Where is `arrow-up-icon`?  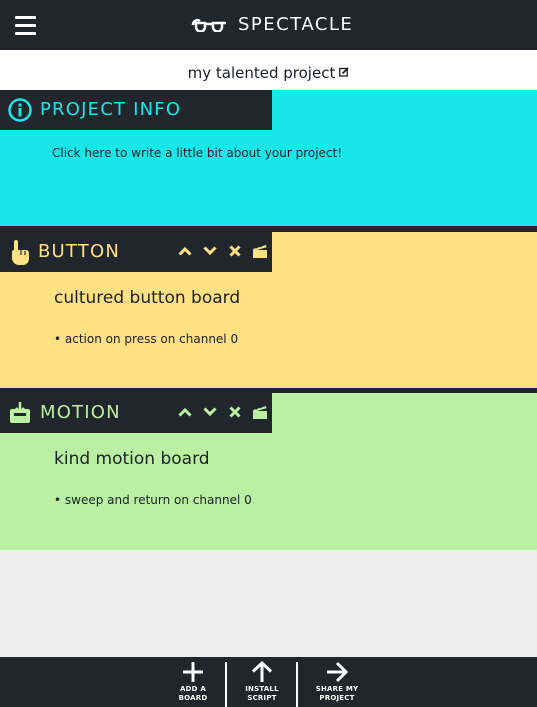 arrow-up-icon is located at coordinates (262, 671).